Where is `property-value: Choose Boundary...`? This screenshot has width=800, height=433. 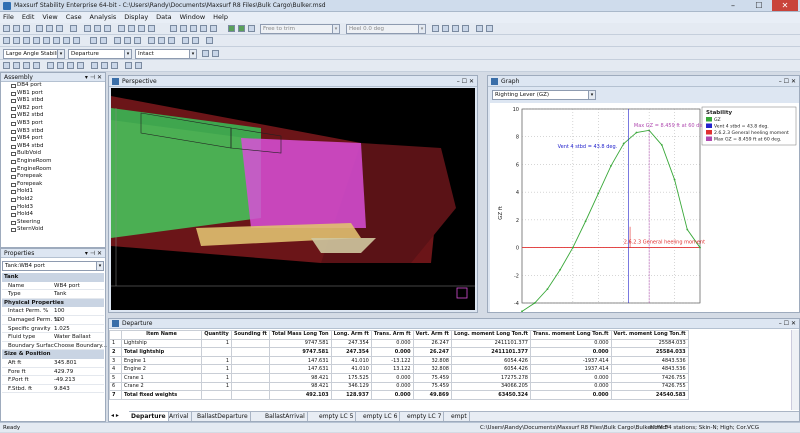 property-value: Choose Boundary... is located at coordinates (80, 346).